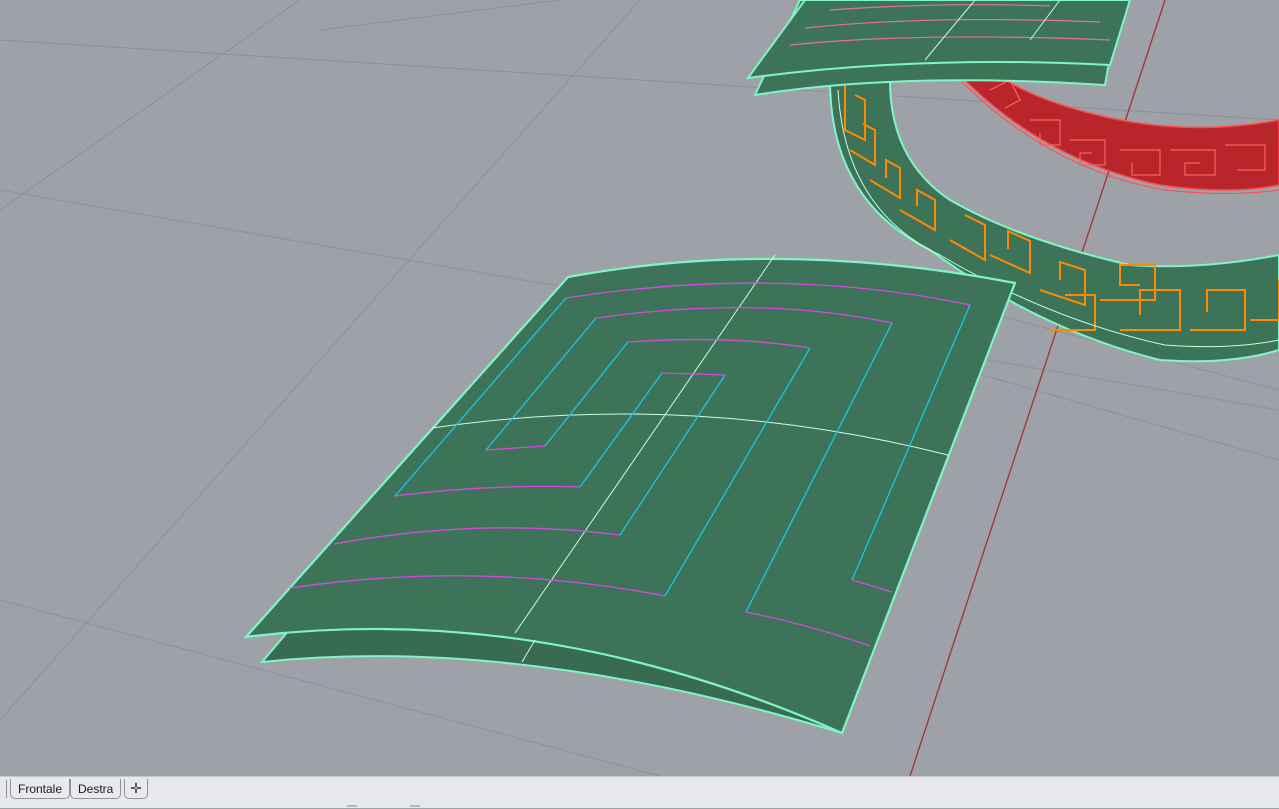  I want to click on add-tab-button: ✛, so click(136, 789).